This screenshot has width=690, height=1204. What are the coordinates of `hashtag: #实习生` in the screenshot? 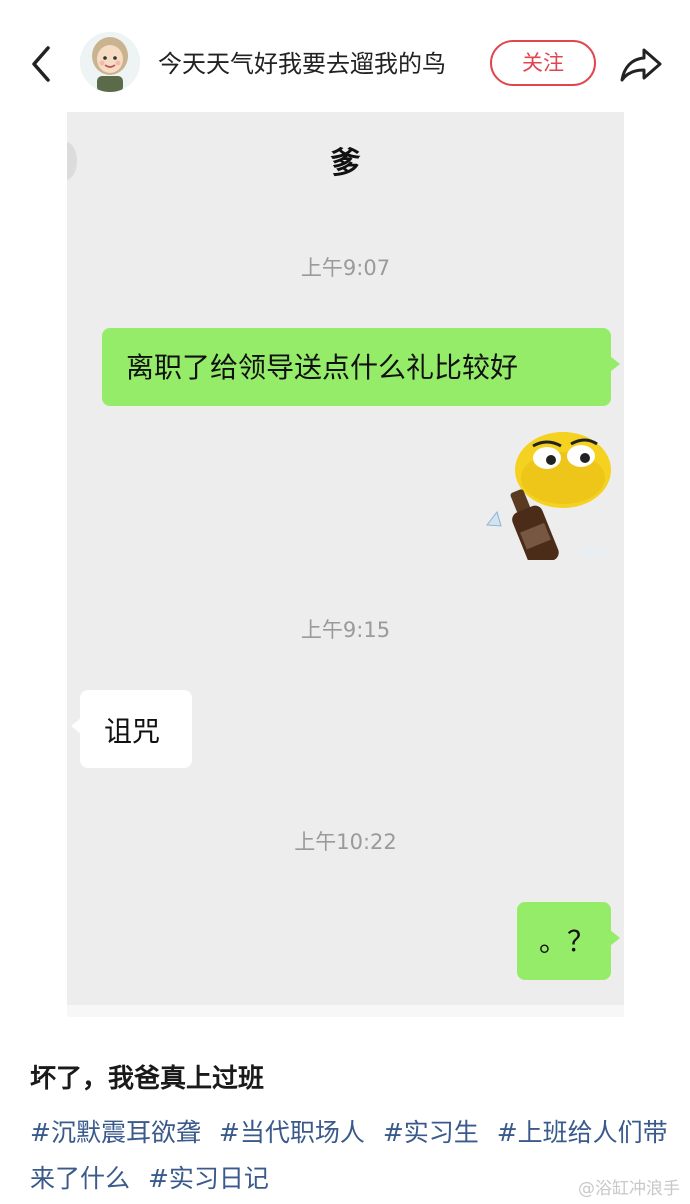 It's located at (431, 1132).